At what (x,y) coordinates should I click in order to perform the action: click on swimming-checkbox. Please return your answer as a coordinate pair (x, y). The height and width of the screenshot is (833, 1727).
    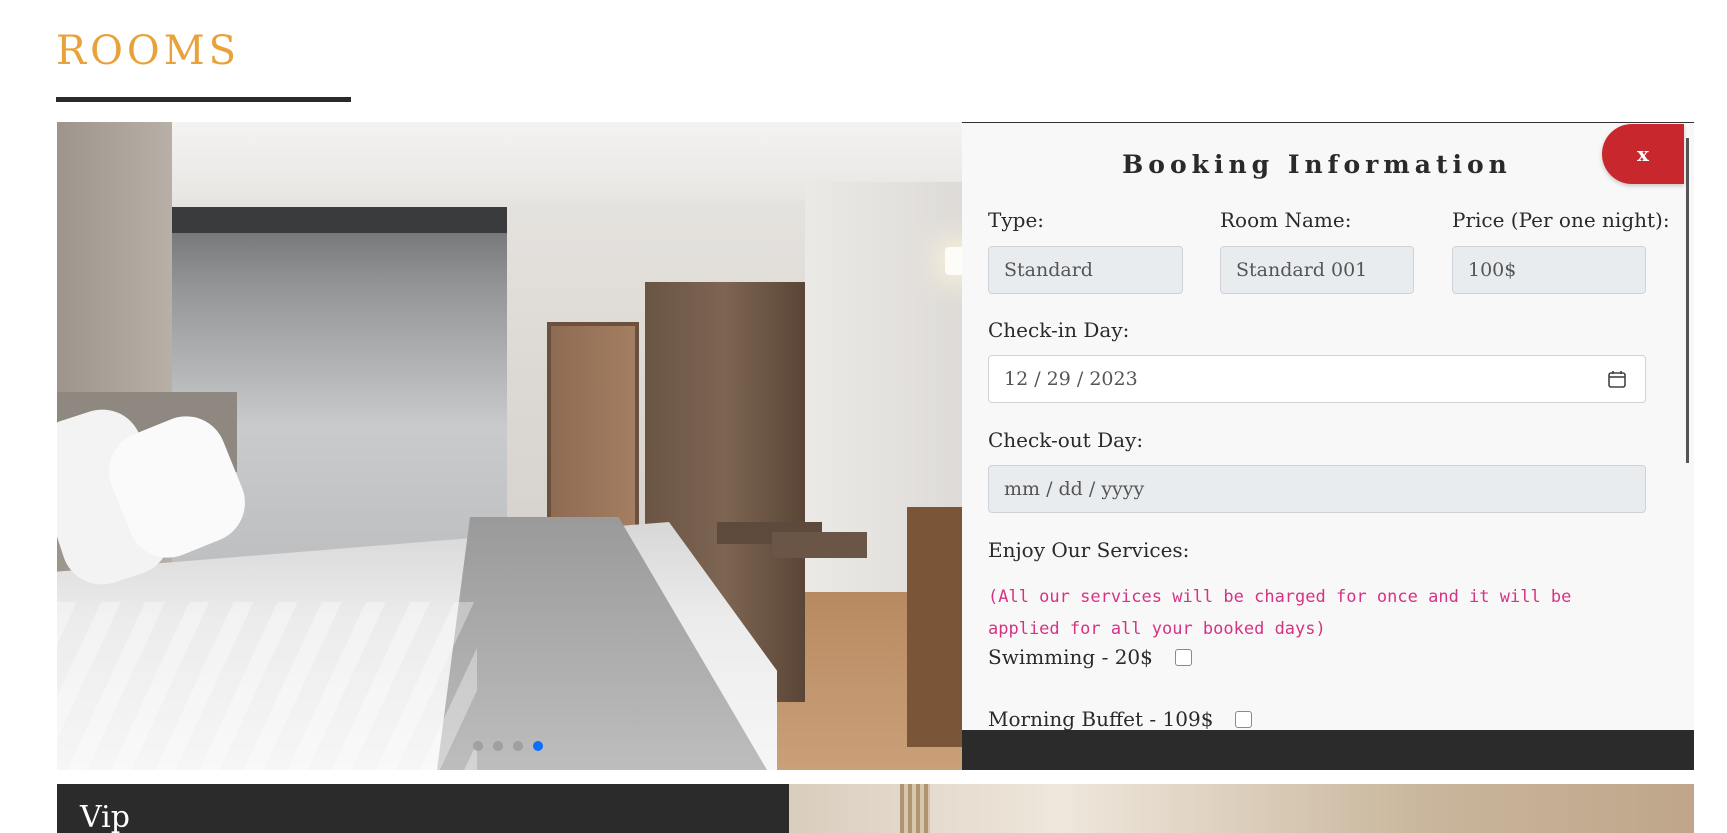
    Looking at the image, I should click on (1183, 657).